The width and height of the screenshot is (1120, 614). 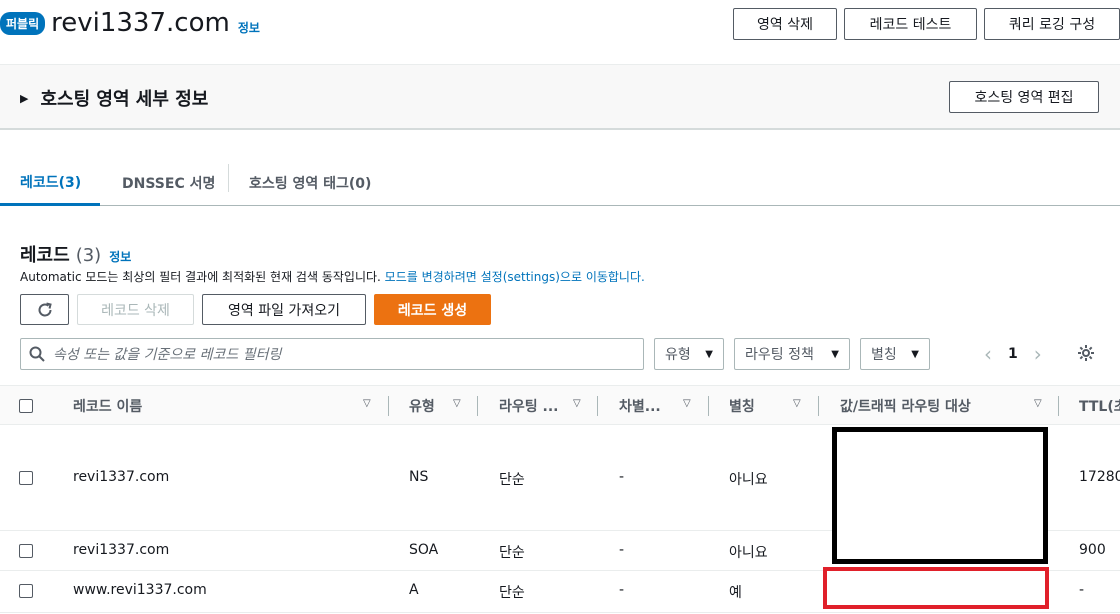 I want to click on type-filter-label: 유형, so click(x=678, y=355).